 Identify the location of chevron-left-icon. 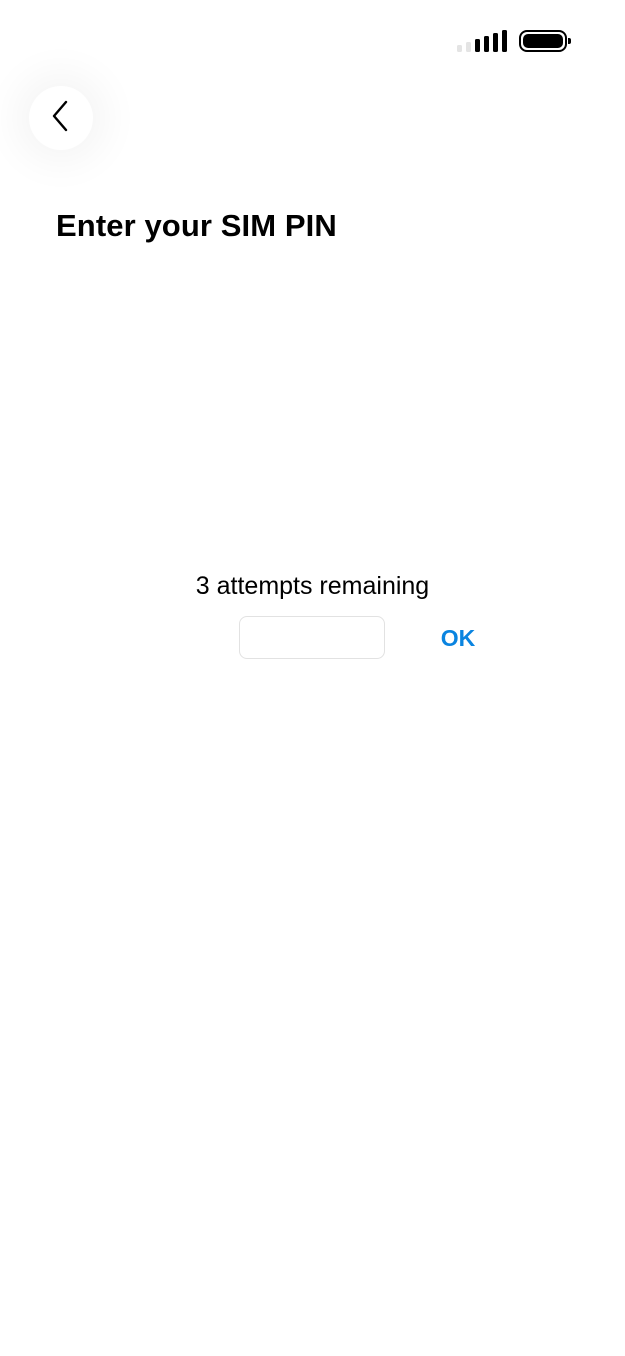
(61, 118).